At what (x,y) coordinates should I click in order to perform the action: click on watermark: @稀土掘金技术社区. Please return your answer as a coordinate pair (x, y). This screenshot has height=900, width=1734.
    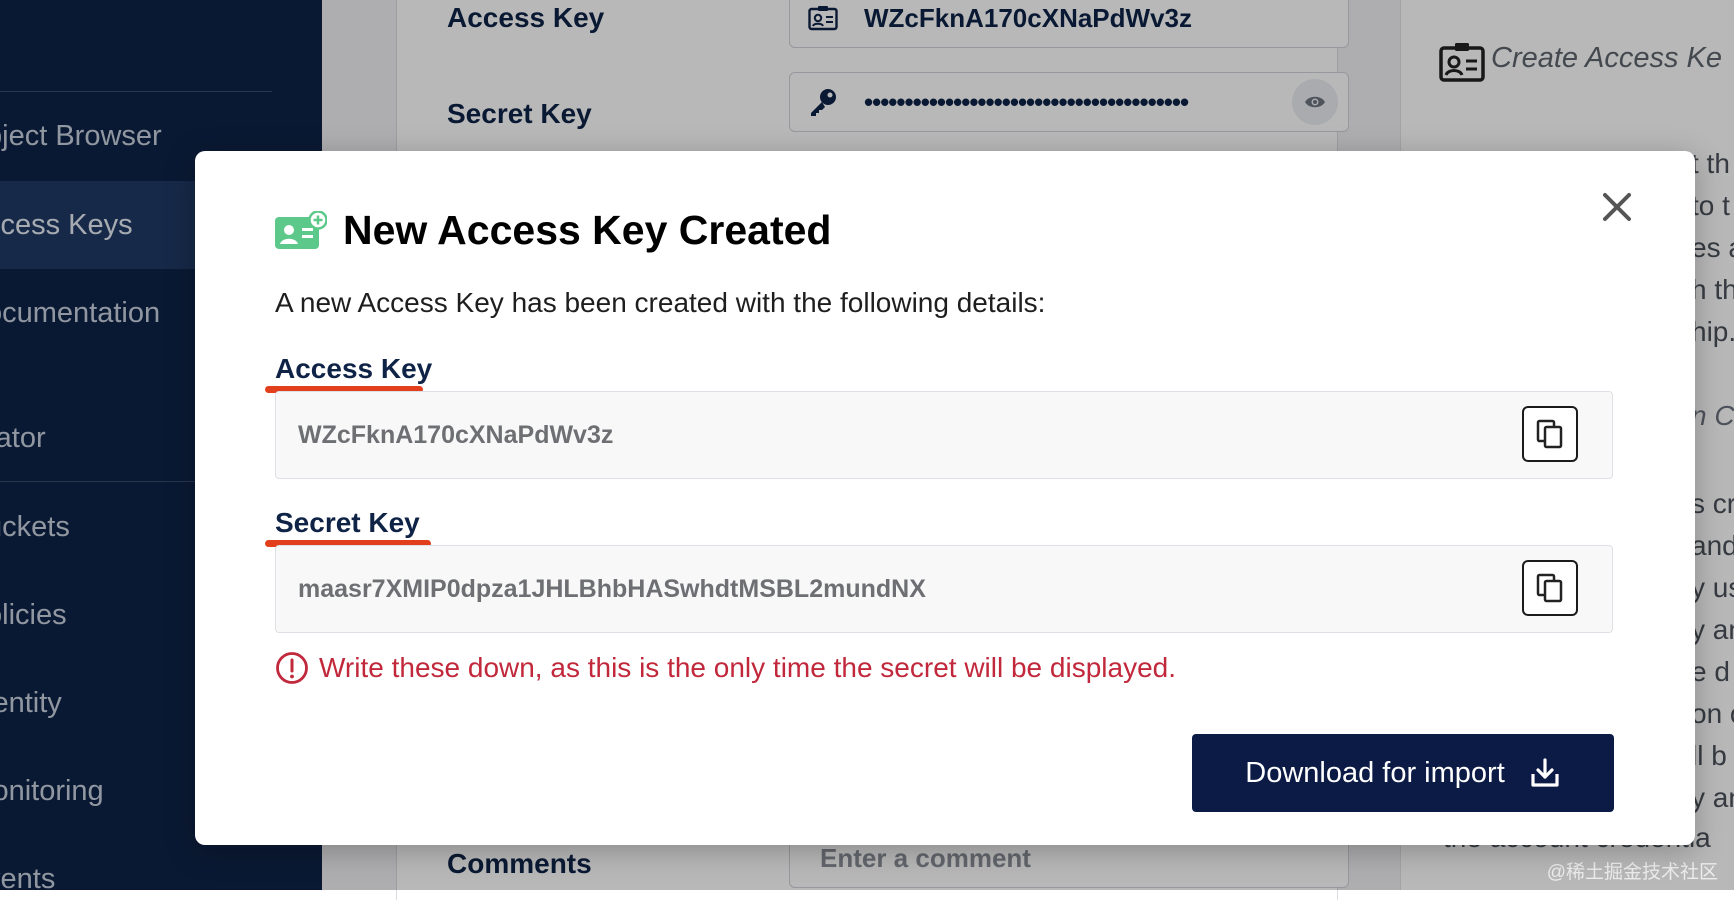
    Looking at the image, I should click on (1632, 872).